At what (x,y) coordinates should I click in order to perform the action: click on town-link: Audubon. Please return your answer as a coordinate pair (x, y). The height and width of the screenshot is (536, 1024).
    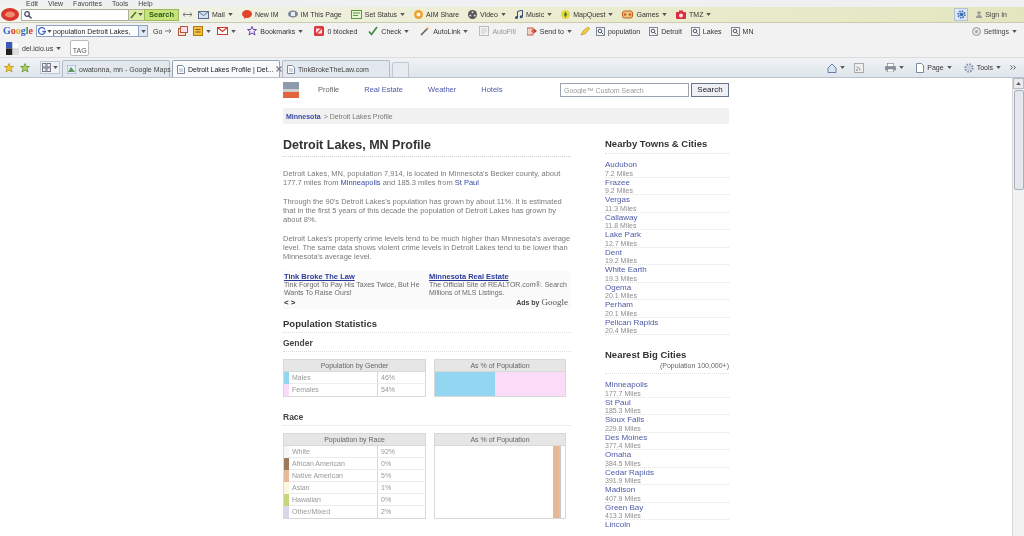
    Looking at the image, I should click on (667, 165).